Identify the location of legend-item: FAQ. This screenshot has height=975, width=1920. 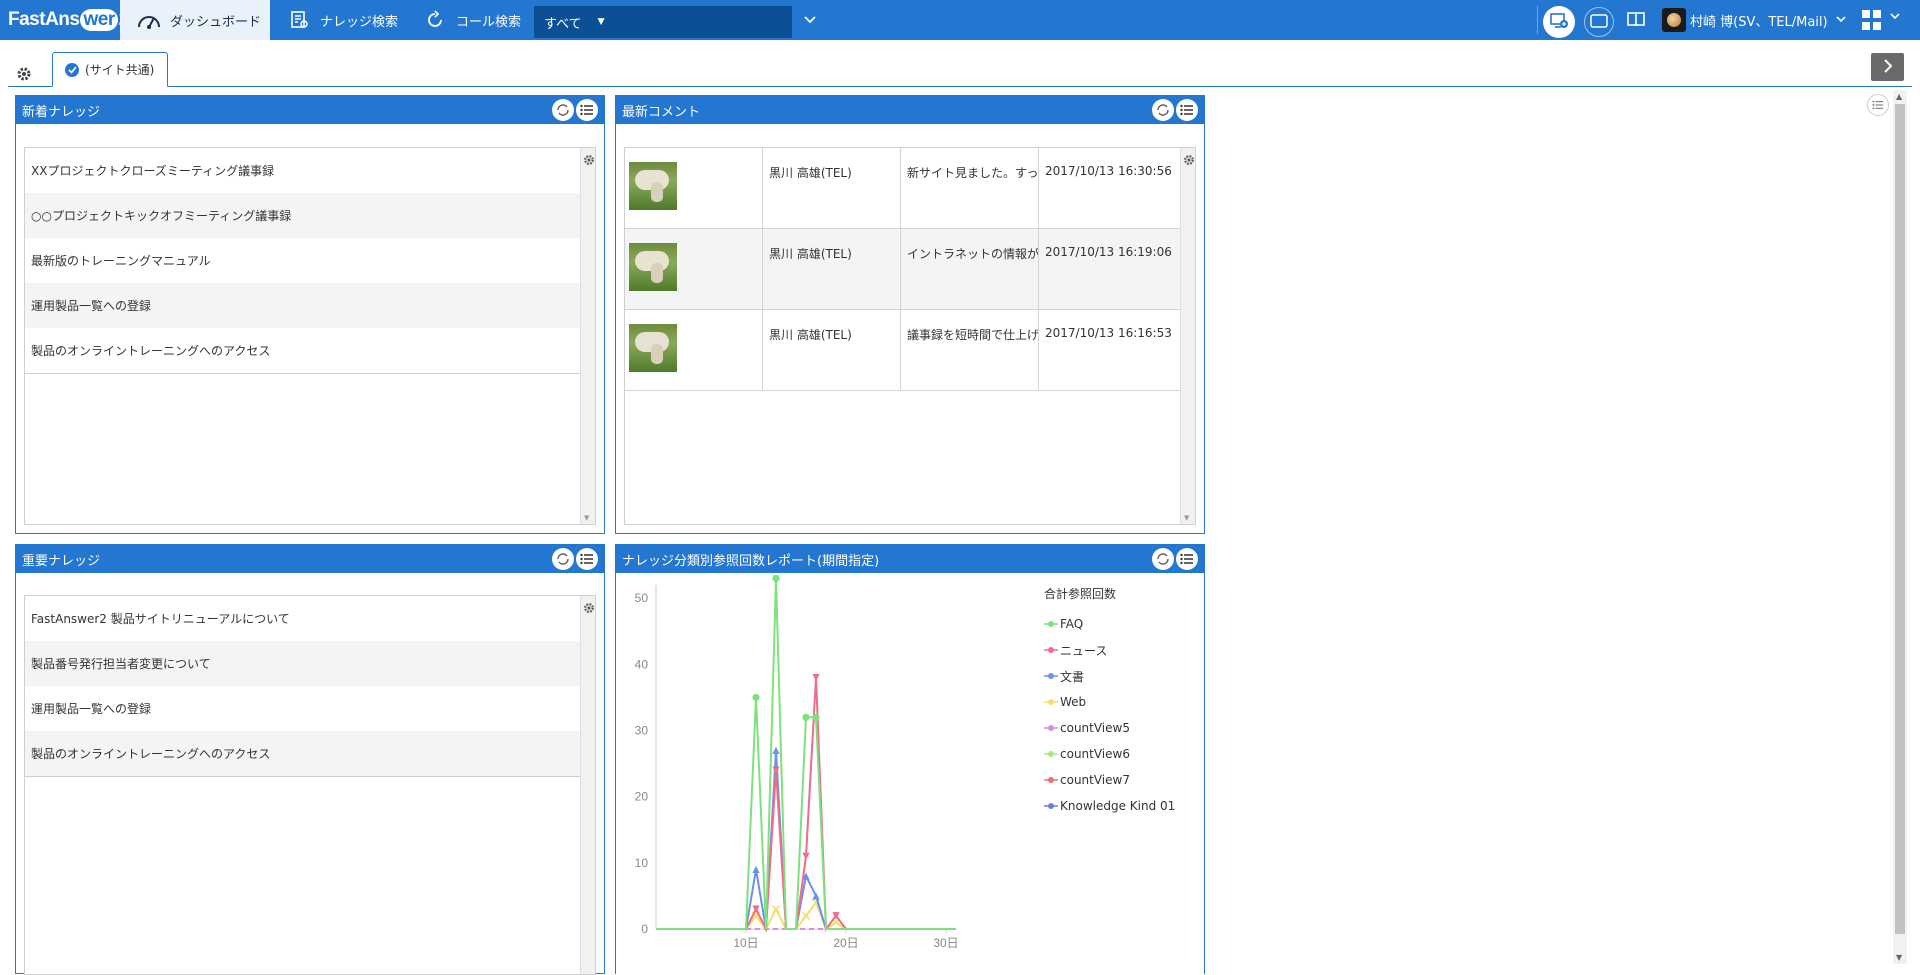
(1124, 624).